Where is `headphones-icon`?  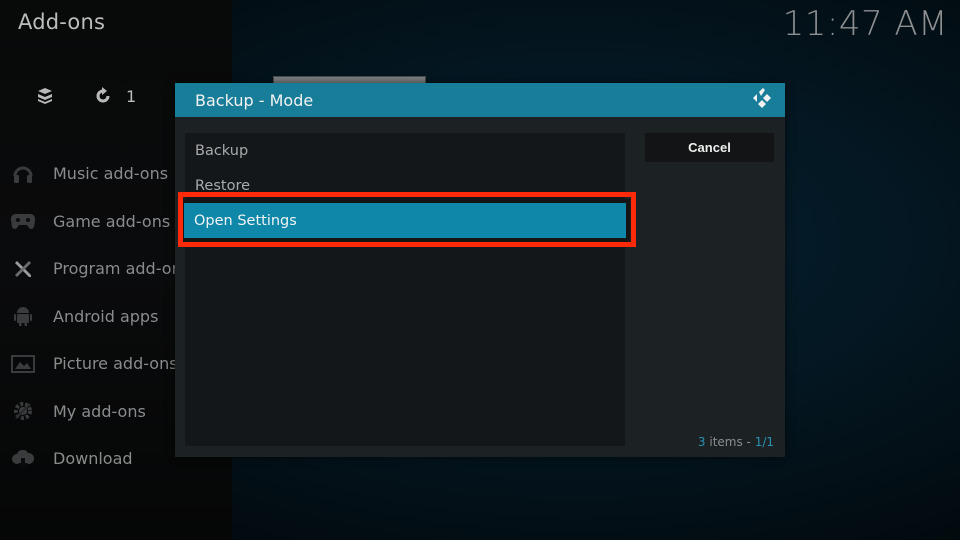
headphones-icon is located at coordinates (23, 174).